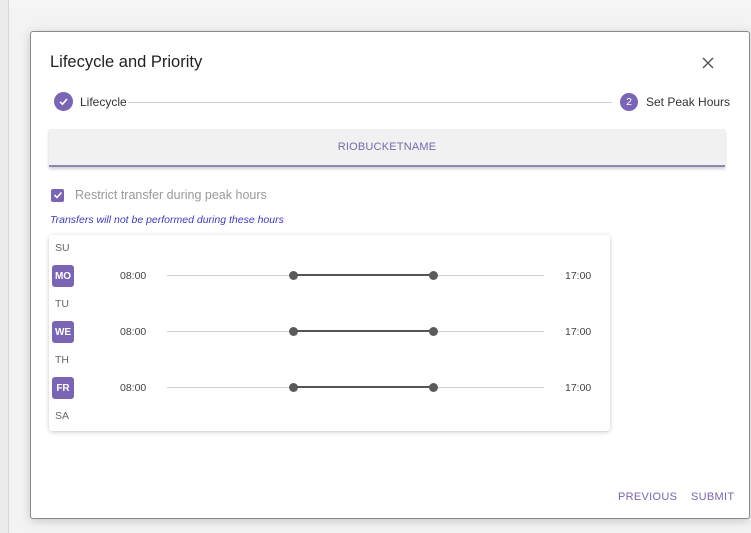 The image size is (751, 533). What do you see at coordinates (578, 332) in the screenshot?
I see `end-time-we: 17:00` at bounding box center [578, 332].